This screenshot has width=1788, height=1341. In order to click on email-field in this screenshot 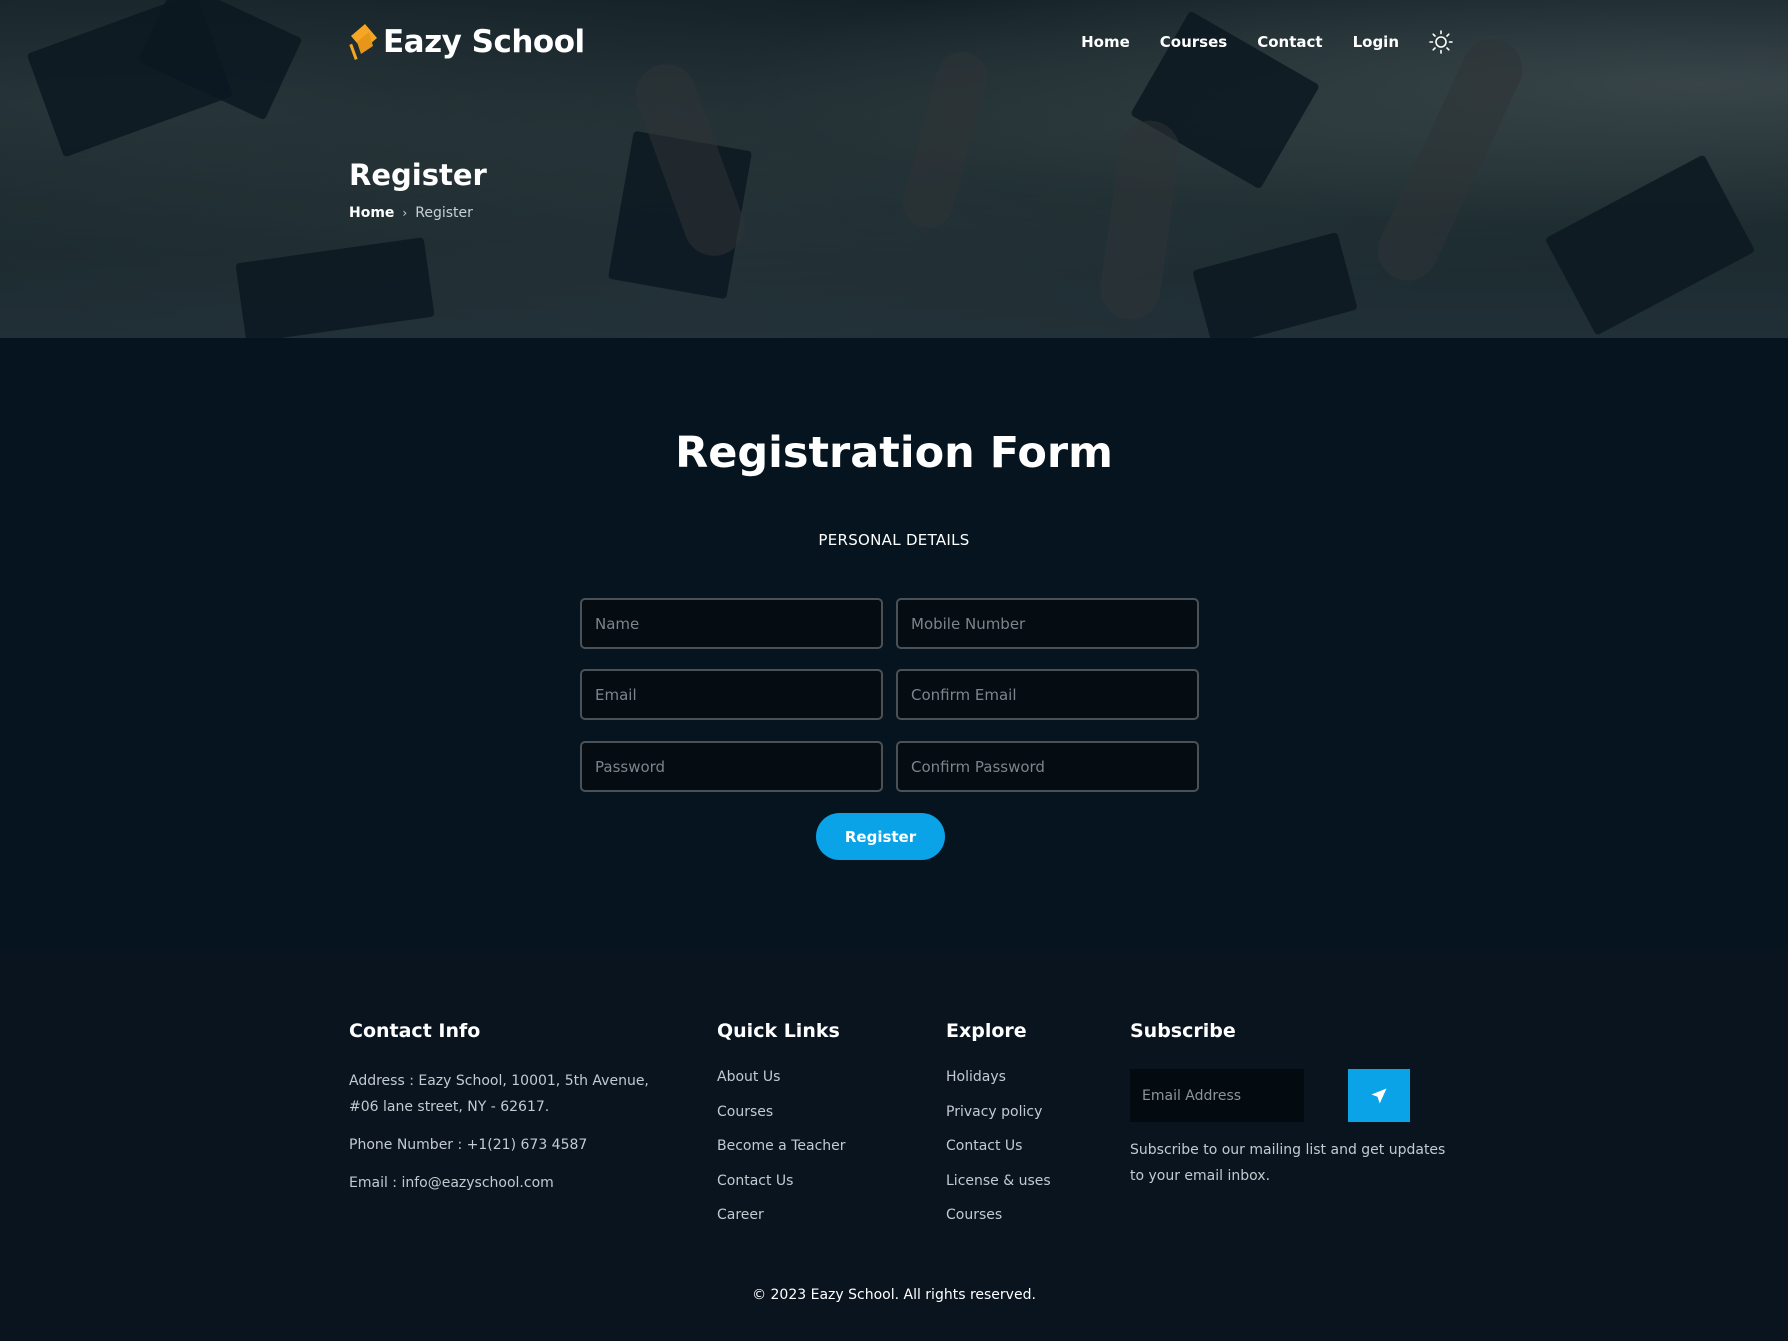, I will do `click(731, 694)`.